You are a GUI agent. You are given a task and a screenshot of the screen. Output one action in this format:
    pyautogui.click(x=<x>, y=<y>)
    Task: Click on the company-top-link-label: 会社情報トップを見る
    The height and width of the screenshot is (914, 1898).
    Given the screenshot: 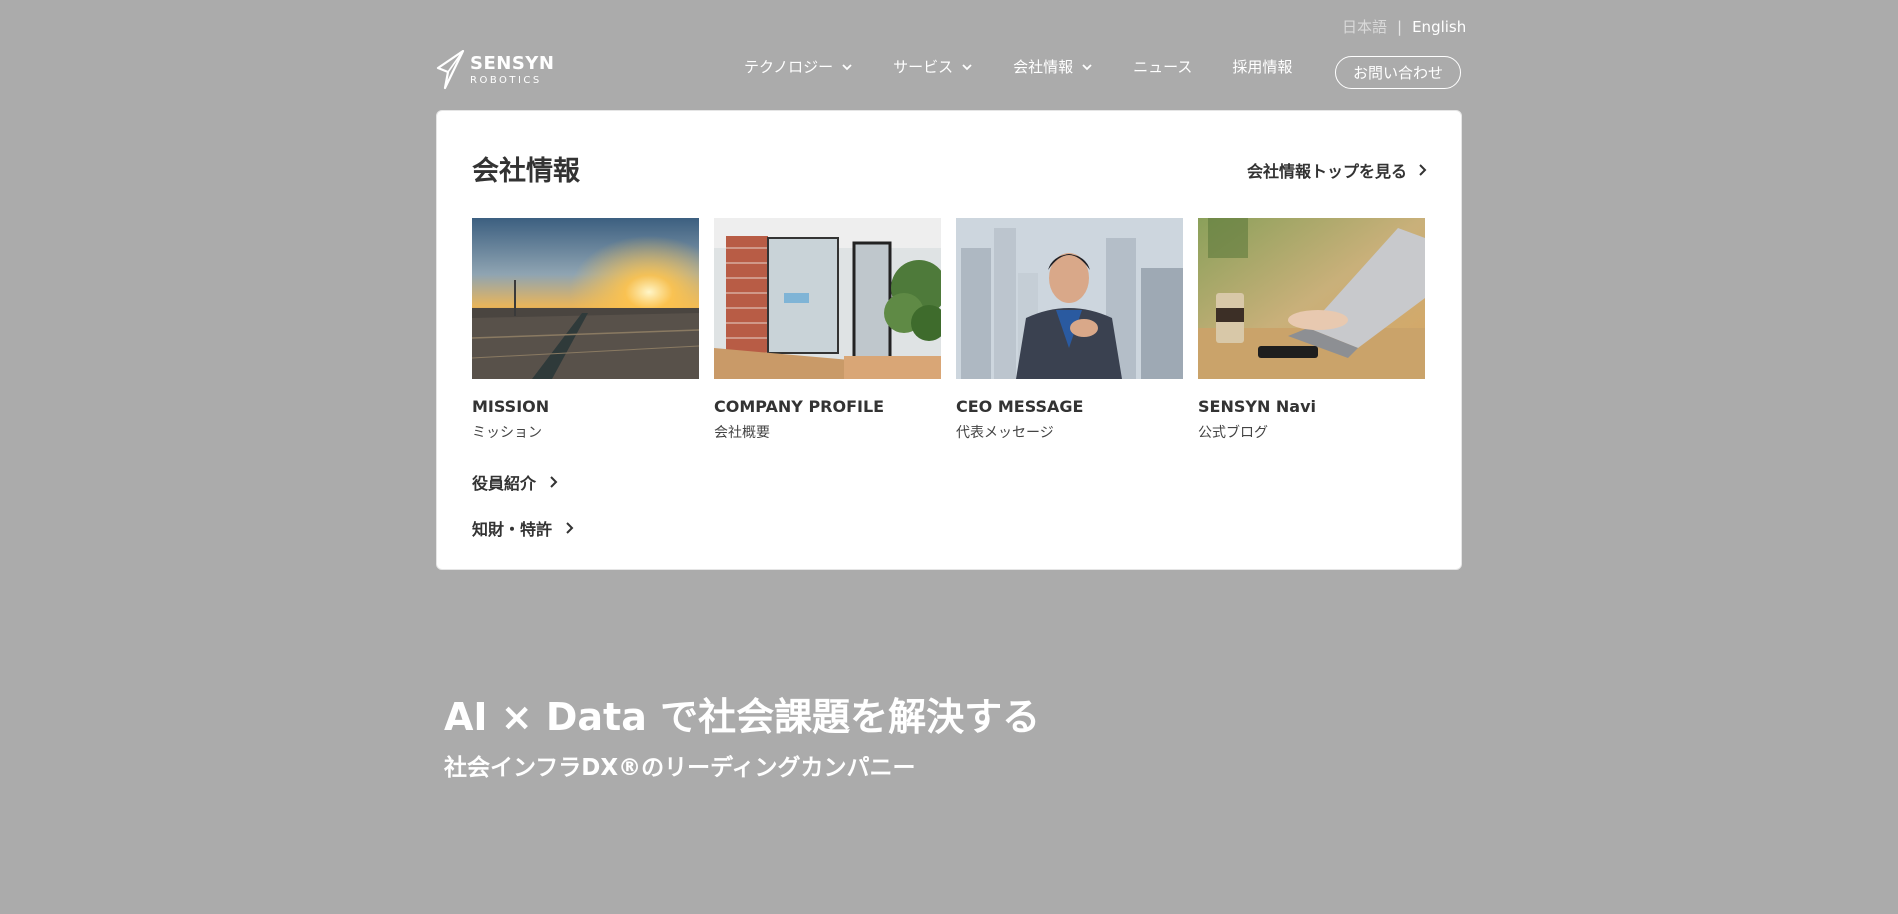 What is the action you would take?
    pyautogui.click(x=1326, y=171)
    